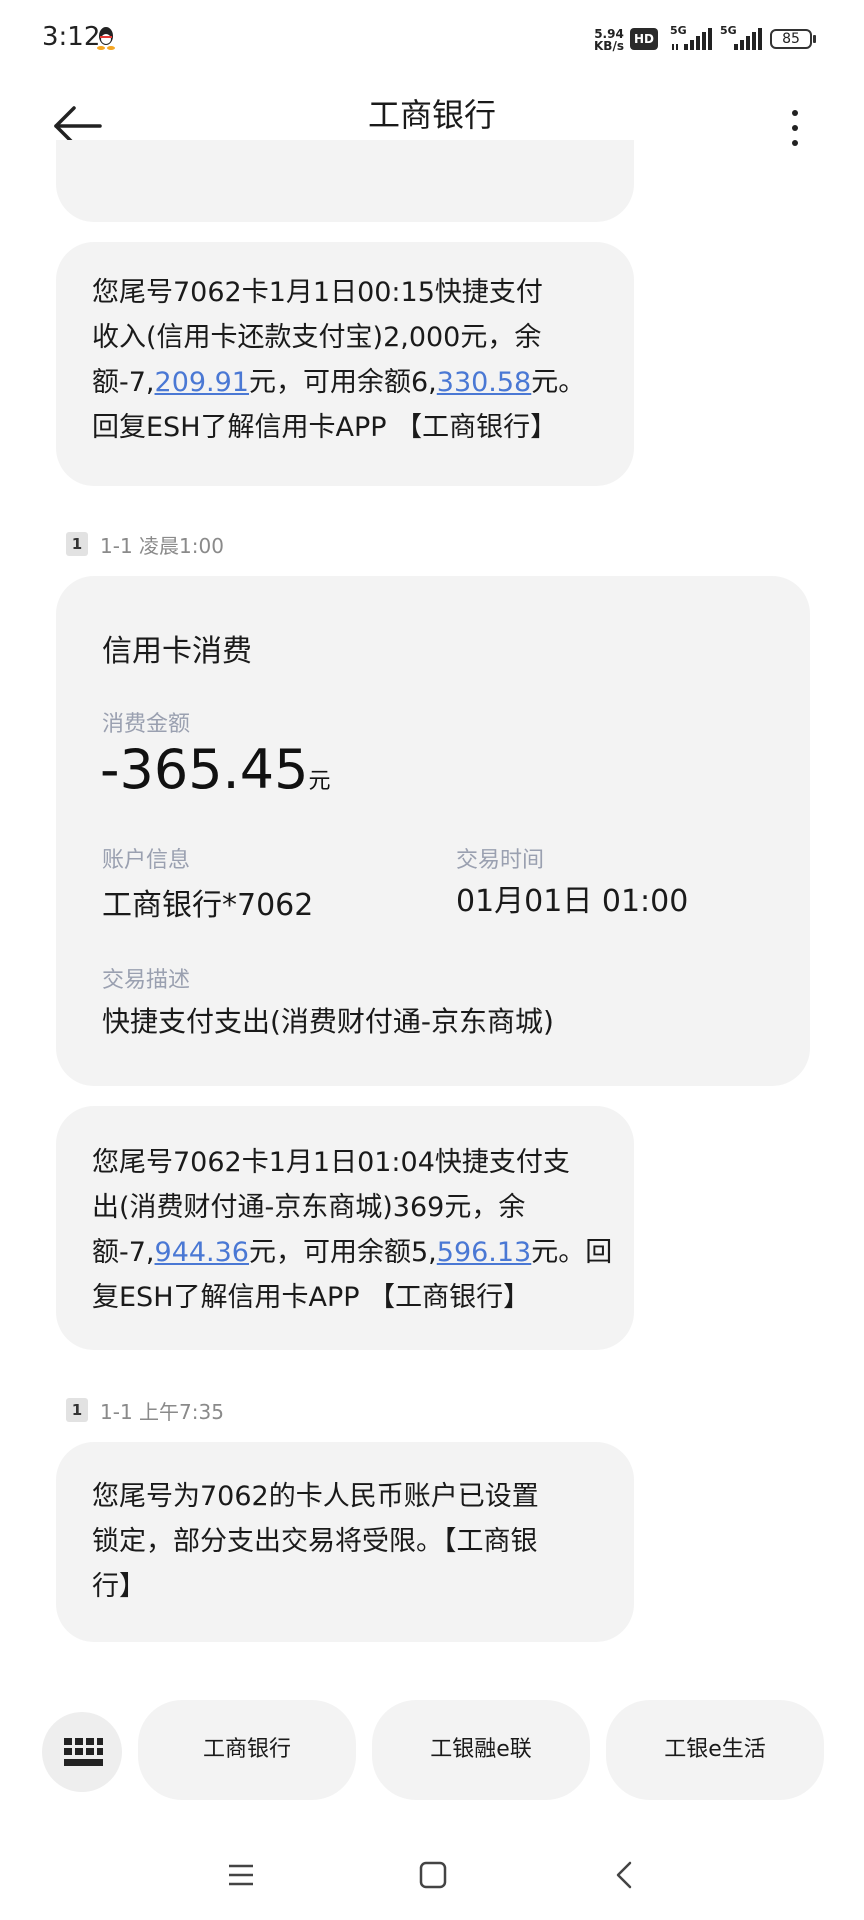 The height and width of the screenshot is (1920, 864). What do you see at coordinates (247, 1750) in the screenshot?
I see `quick-reply-button: 工商银行` at bounding box center [247, 1750].